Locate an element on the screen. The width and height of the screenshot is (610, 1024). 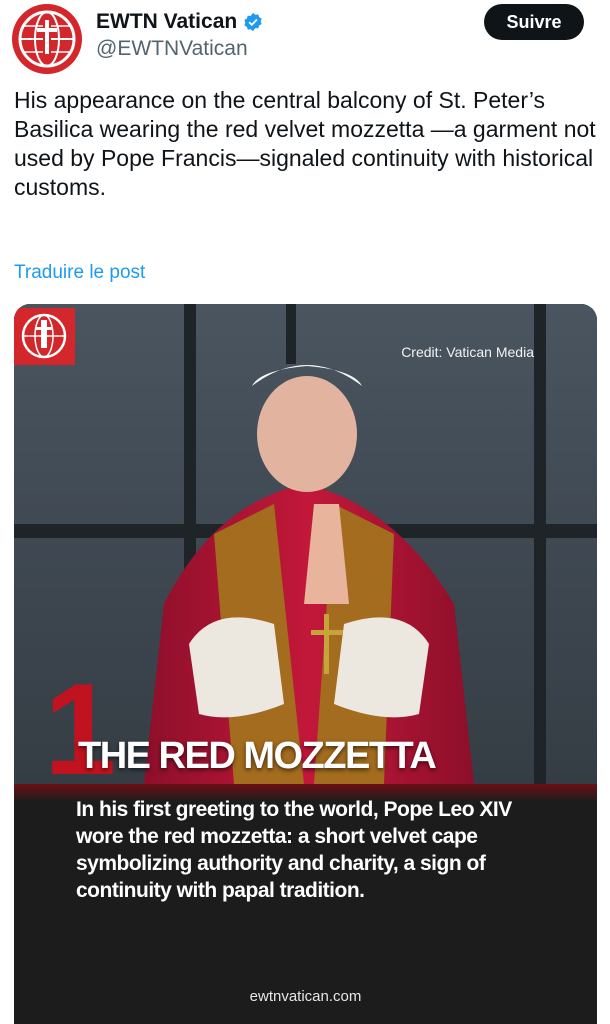
display-name: EWTN Vatican is located at coordinates (166, 22).